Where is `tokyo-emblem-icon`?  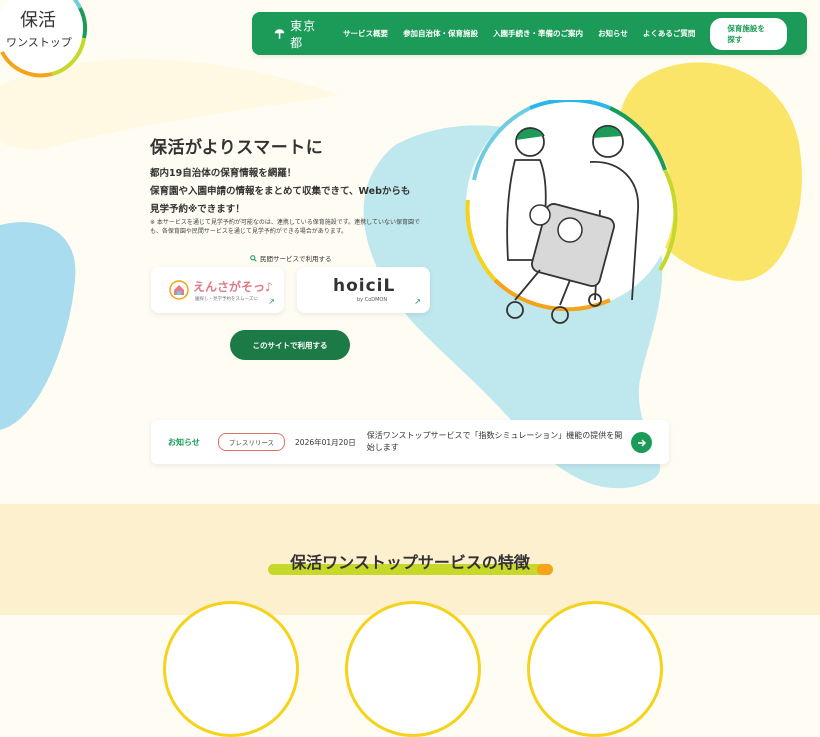
tokyo-emblem-icon is located at coordinates (279, 33).